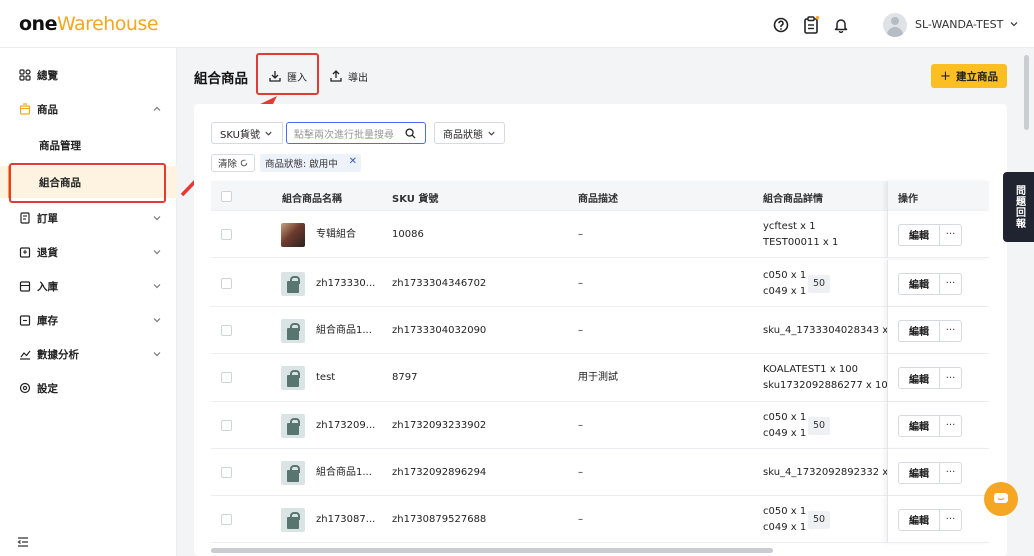 The image size is (1034, 556). Describe the element at coordinates (88, 218) in the screenshot. I see `sidebar-item-orders: 訂單` at that location.